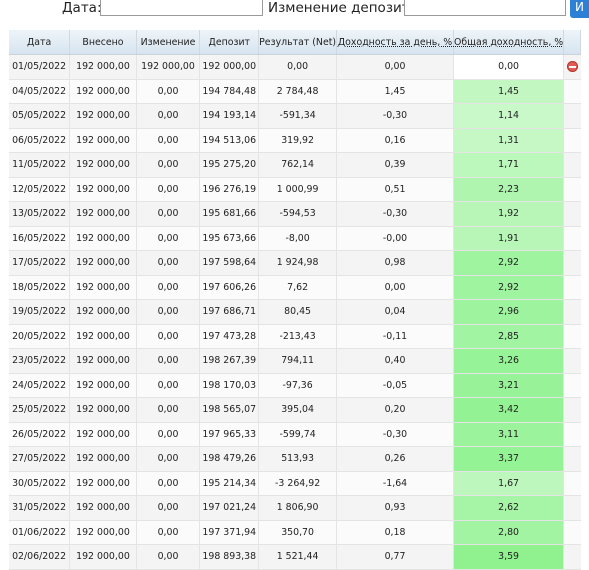 The width and height of the screenshot is (589, 570). What do you see at coordinates (572, 67) in the screenshot?
I see `delete-icon` at bounding box center [572, 67].